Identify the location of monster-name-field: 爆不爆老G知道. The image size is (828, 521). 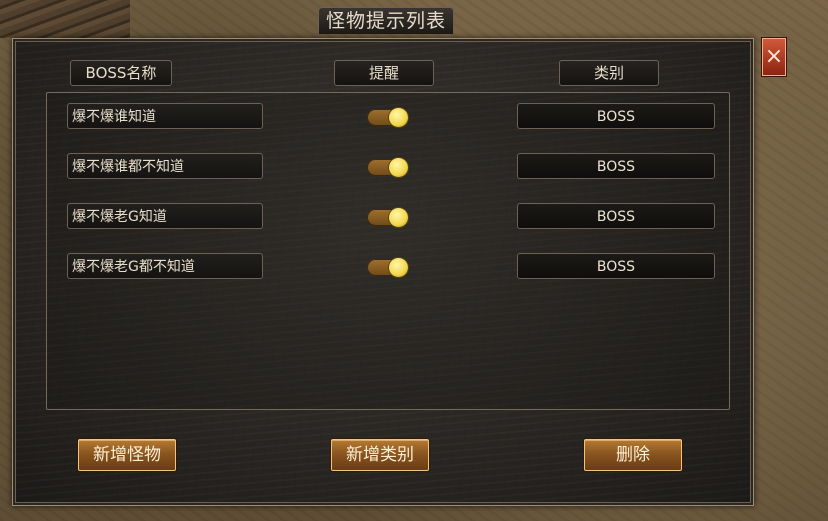
(165, 216).